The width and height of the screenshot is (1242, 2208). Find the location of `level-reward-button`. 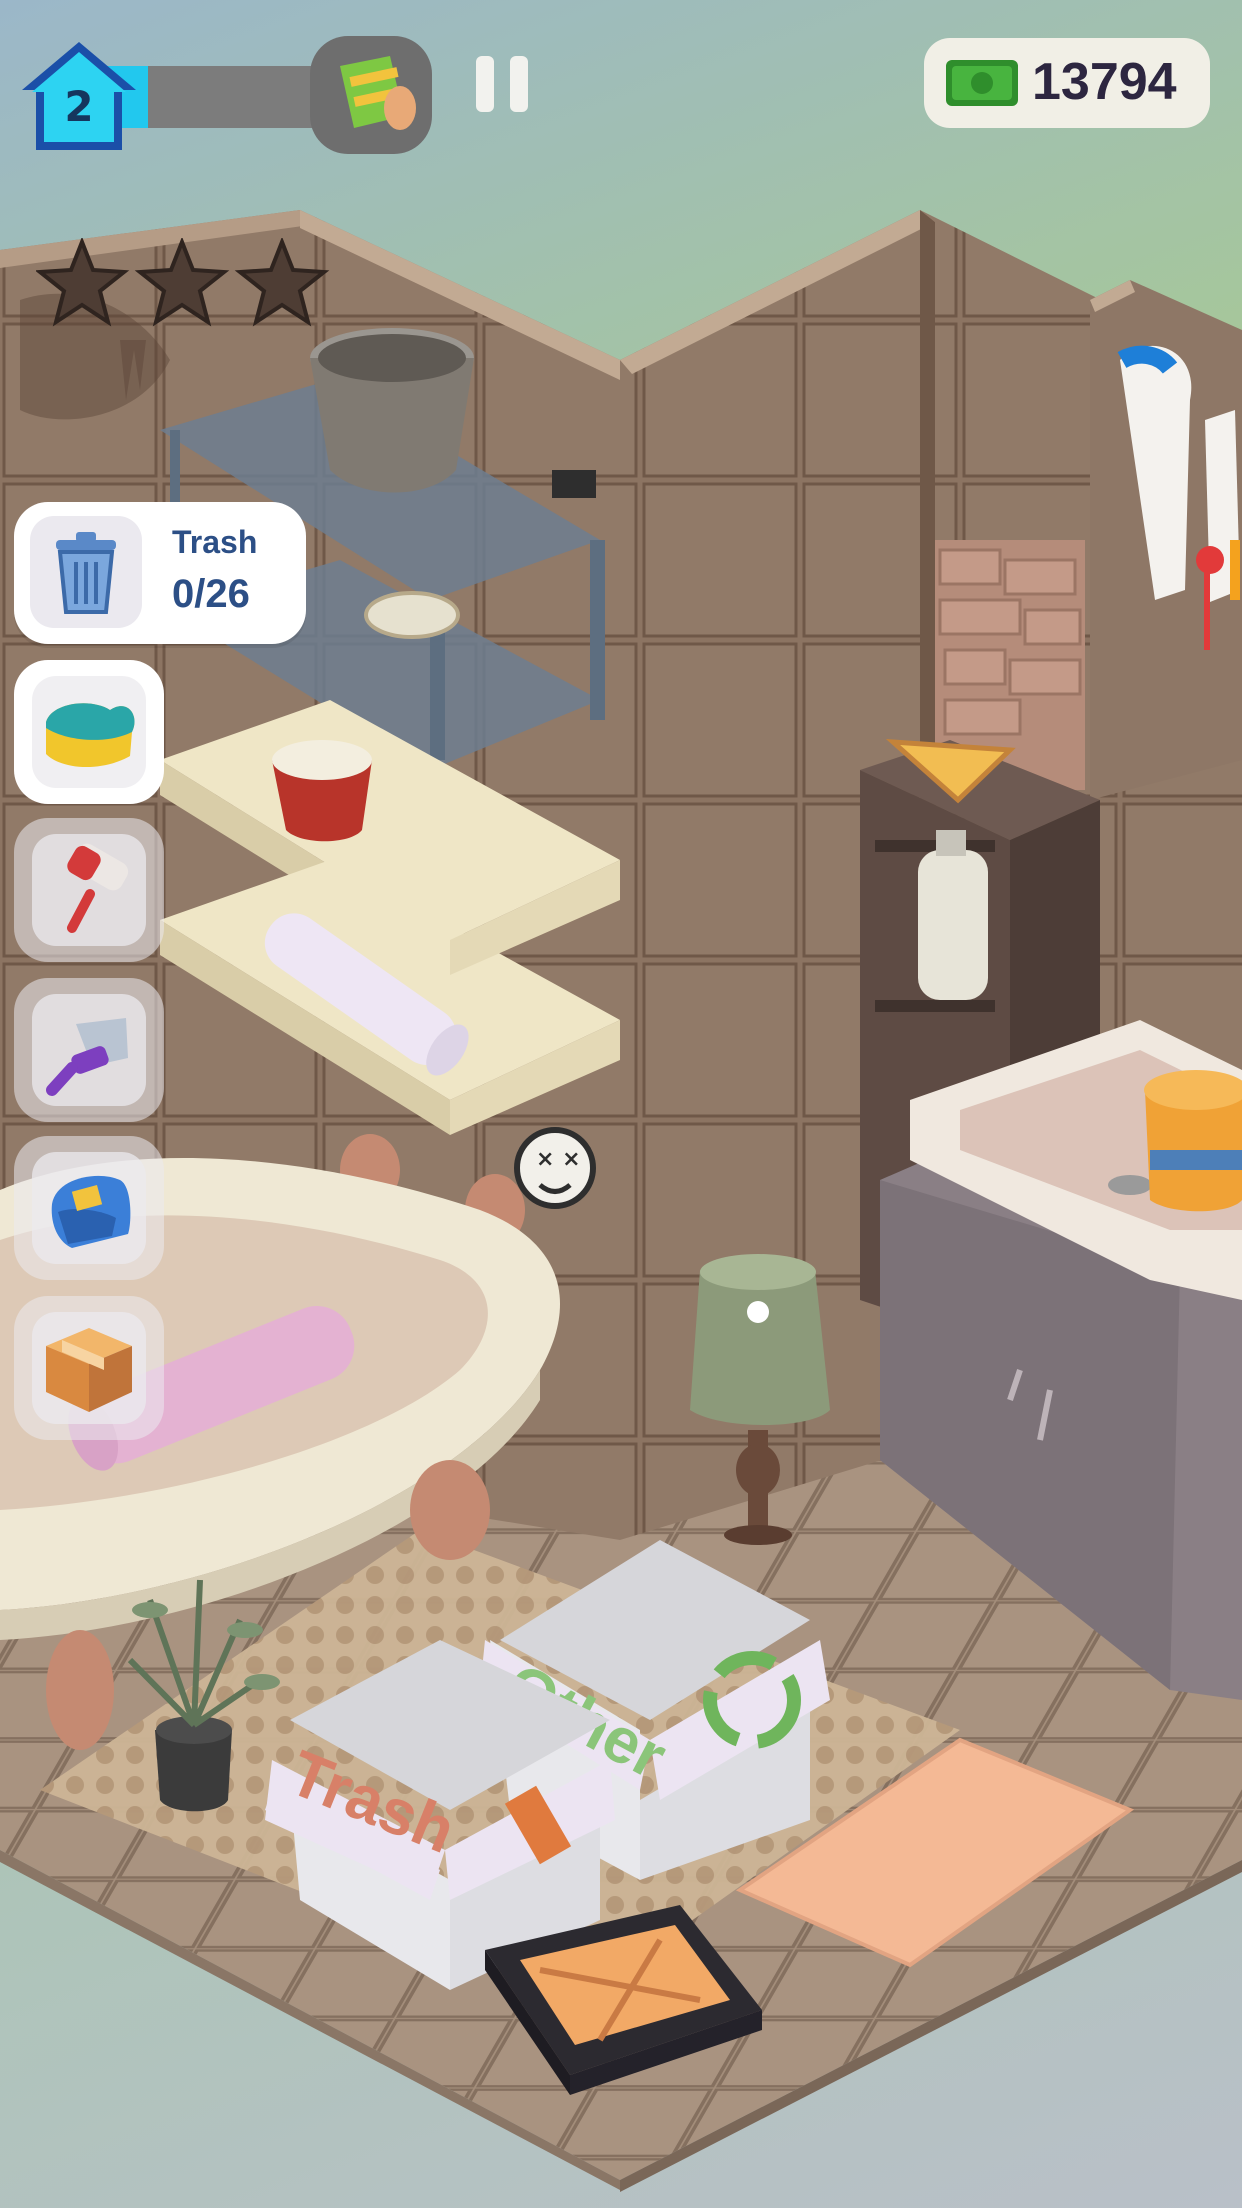

level-reward-button is located at coordinates (371, 95).